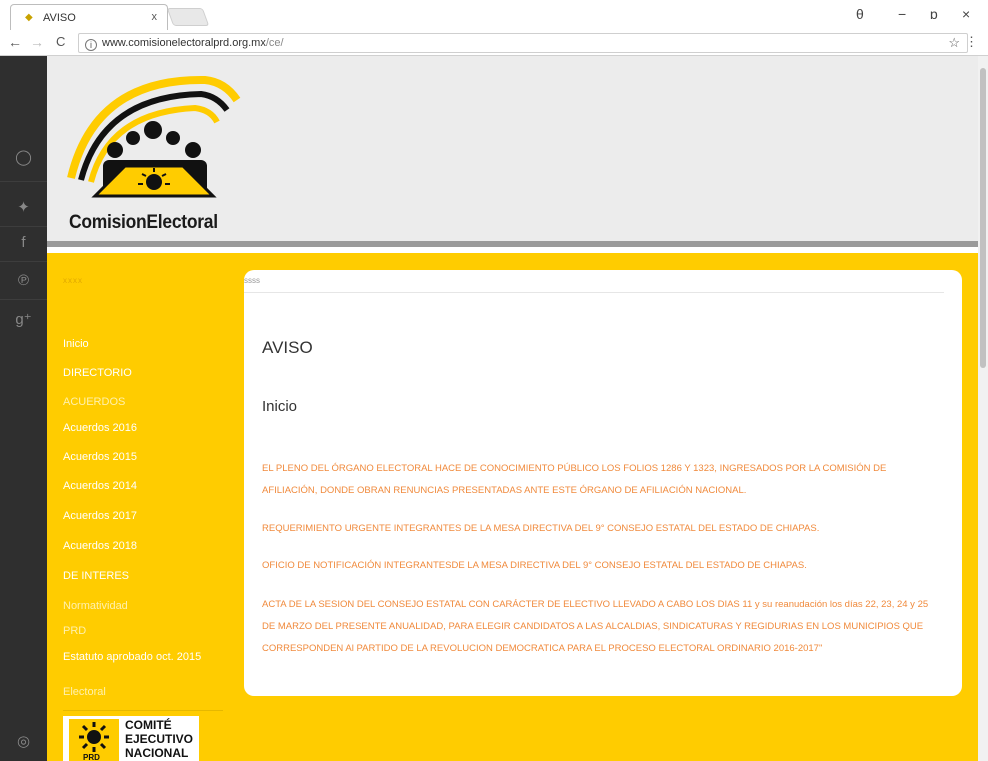 This screenshot has height=761, width=988. Describe the element at coordinates (73, 280) in the screenshot. I see `sidebar-heading: xxxx` at that location.